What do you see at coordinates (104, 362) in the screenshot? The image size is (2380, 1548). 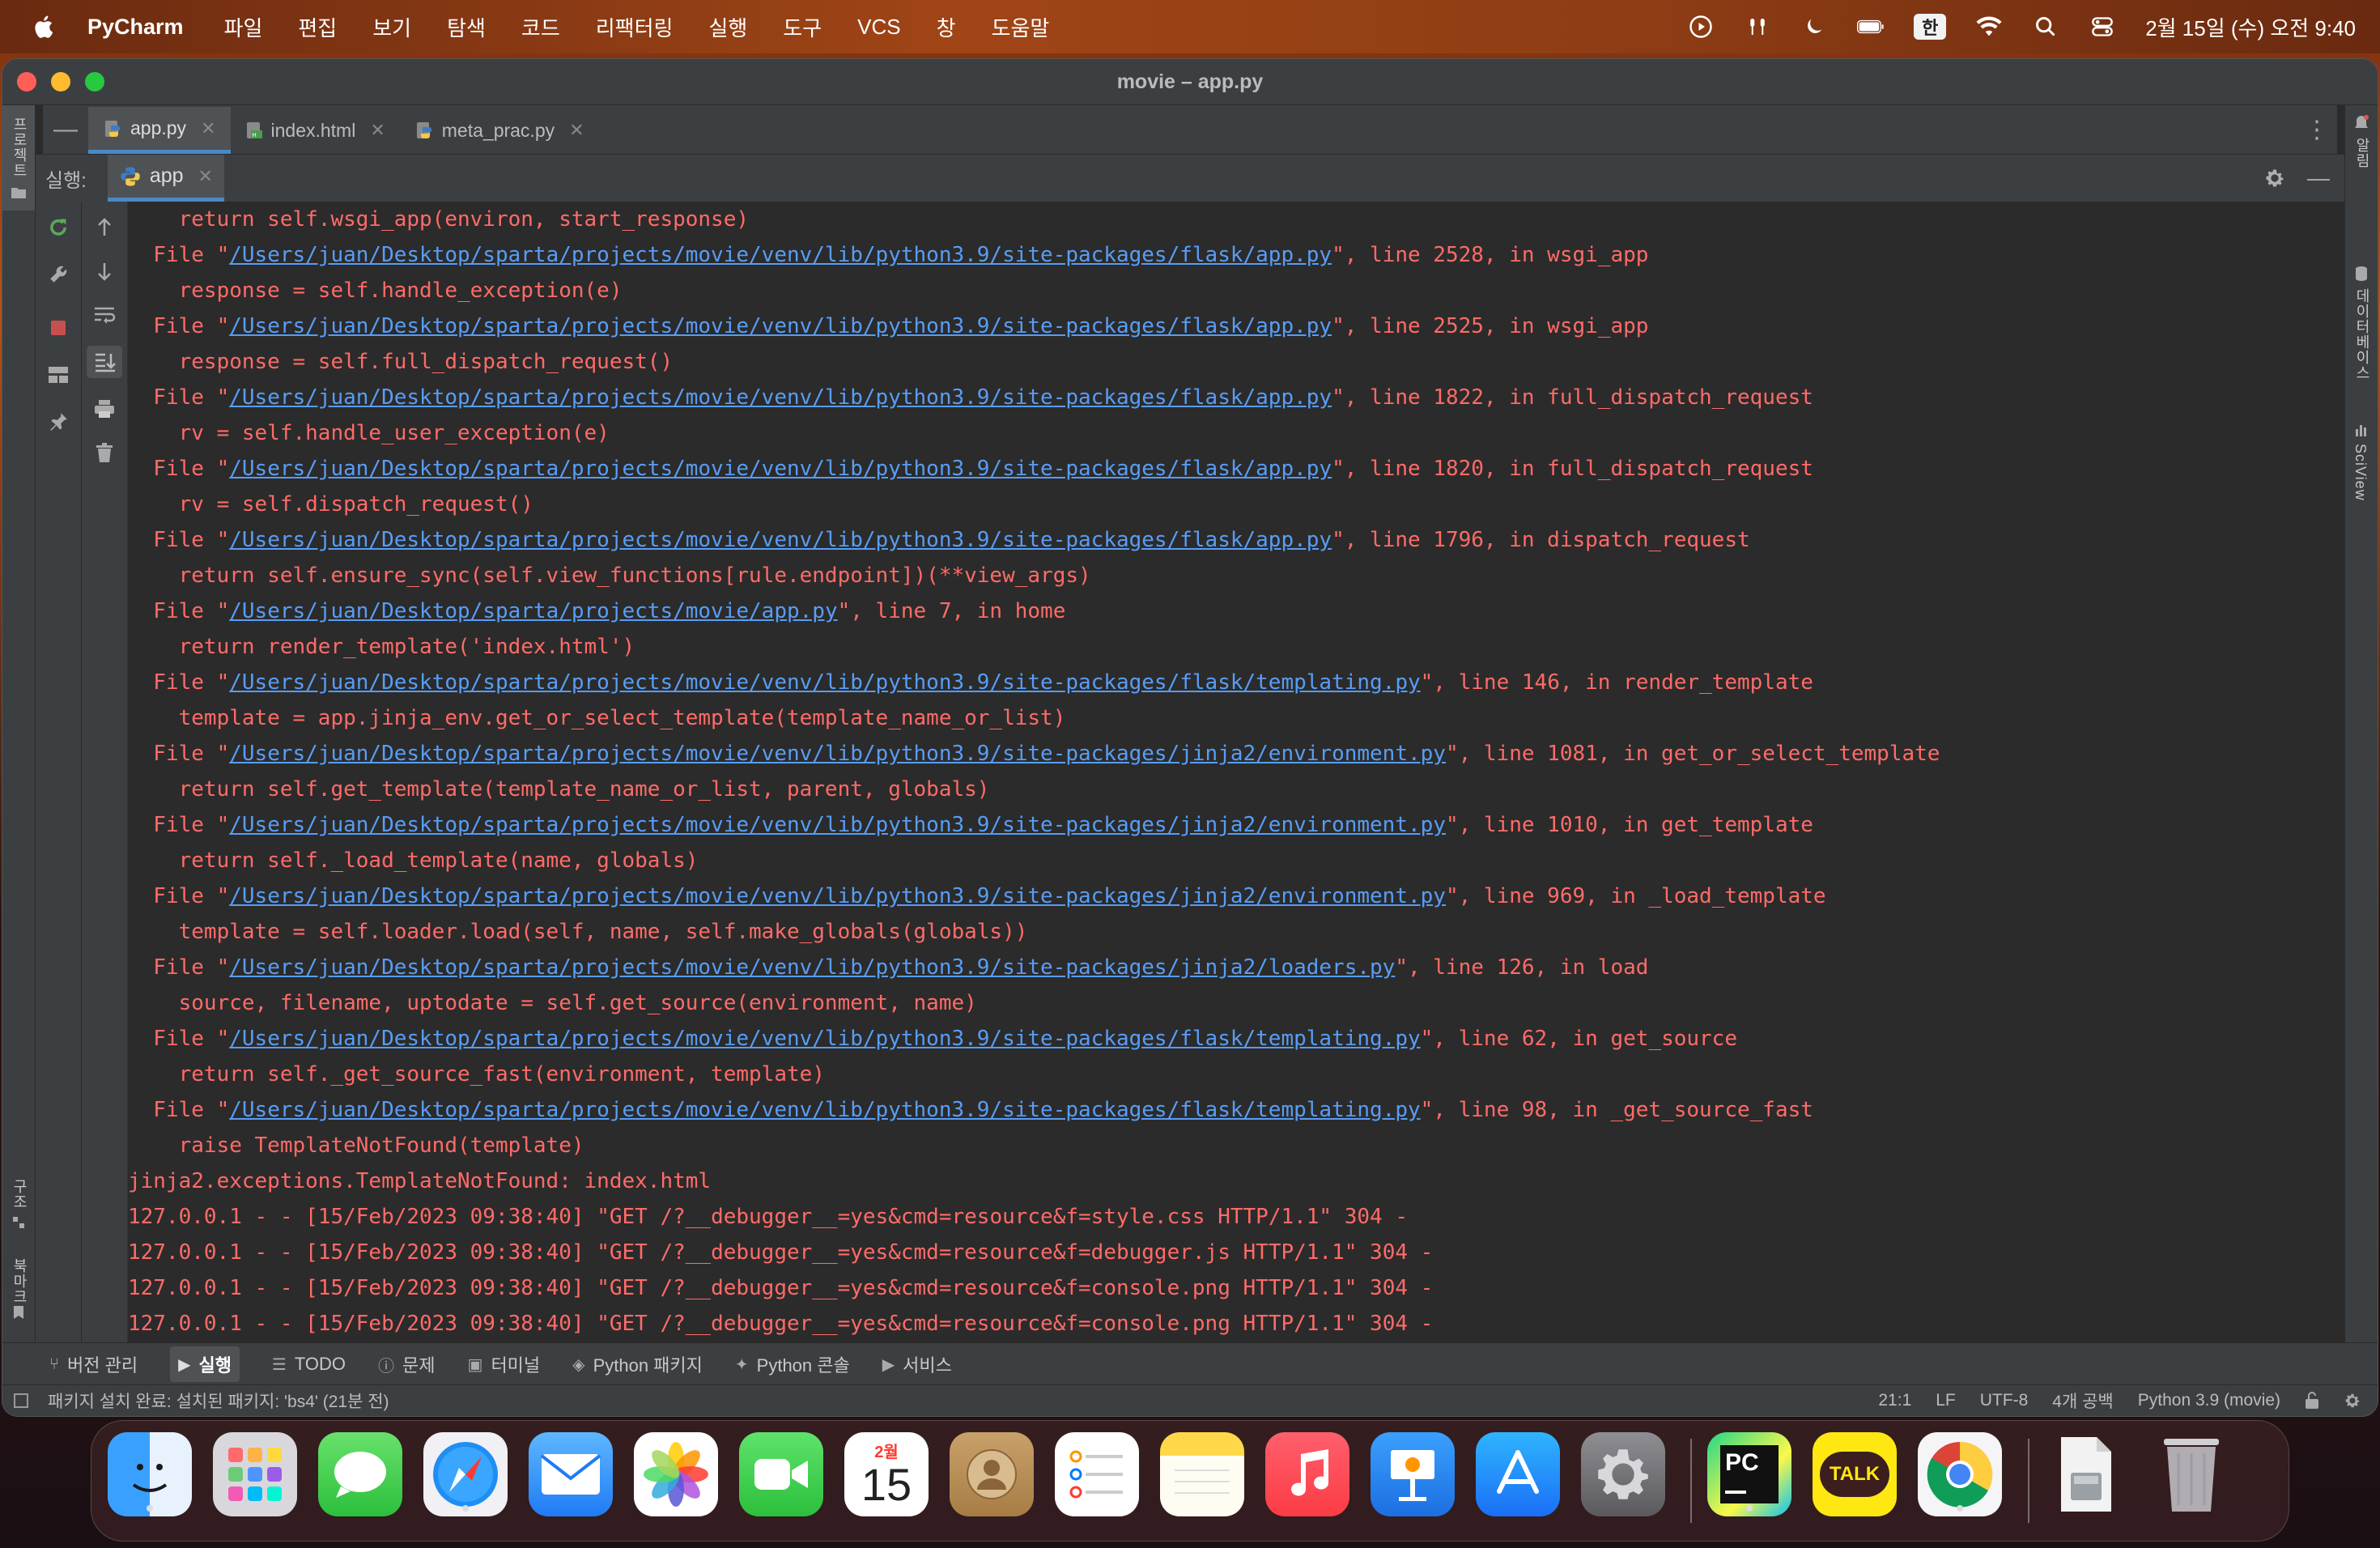 I see `scroll-to-end-icon` at bounding box center [104, 362].